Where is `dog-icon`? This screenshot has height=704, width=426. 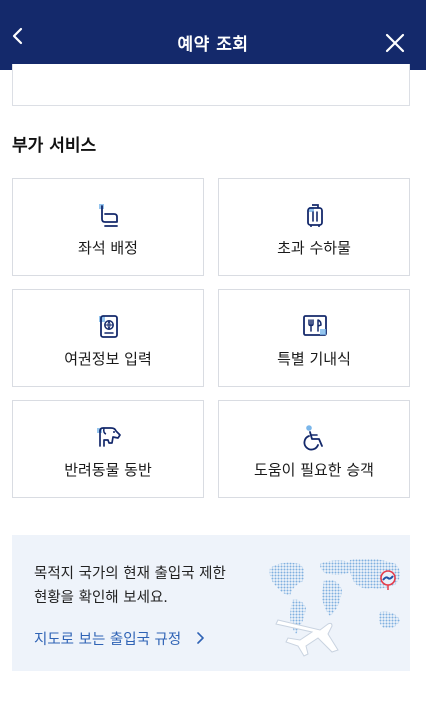 dog-icon is located at coordinates (109, 437).